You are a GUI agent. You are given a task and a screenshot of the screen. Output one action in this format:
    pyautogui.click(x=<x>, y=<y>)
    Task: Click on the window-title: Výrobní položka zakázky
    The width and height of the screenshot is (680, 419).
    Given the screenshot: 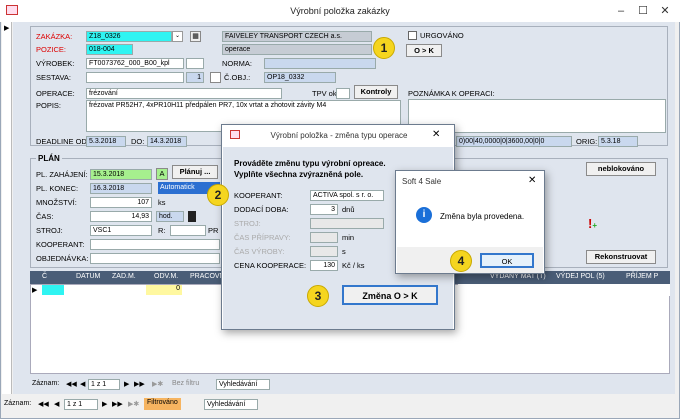 What is the action you would take?
    pyautogui.click(x=340, y=11)
    